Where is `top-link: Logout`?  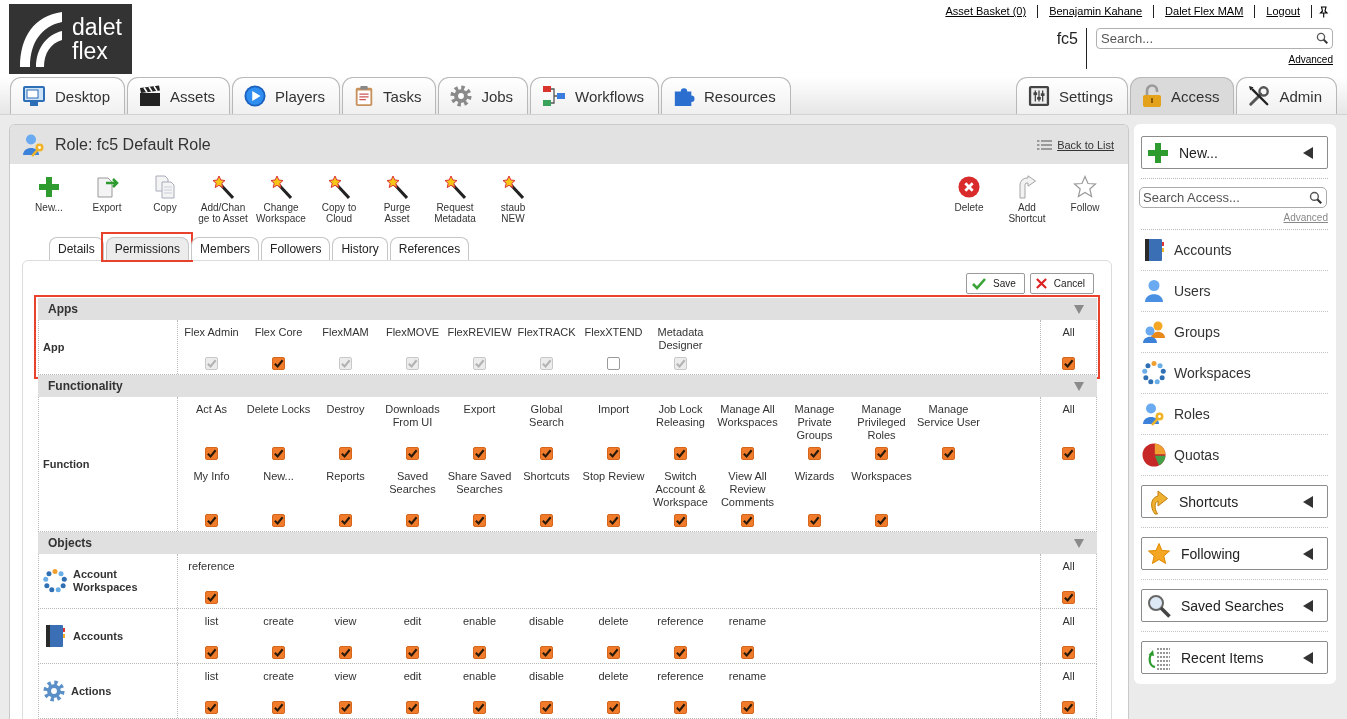
top-link: Logout is located at coordinates (1282, 11).